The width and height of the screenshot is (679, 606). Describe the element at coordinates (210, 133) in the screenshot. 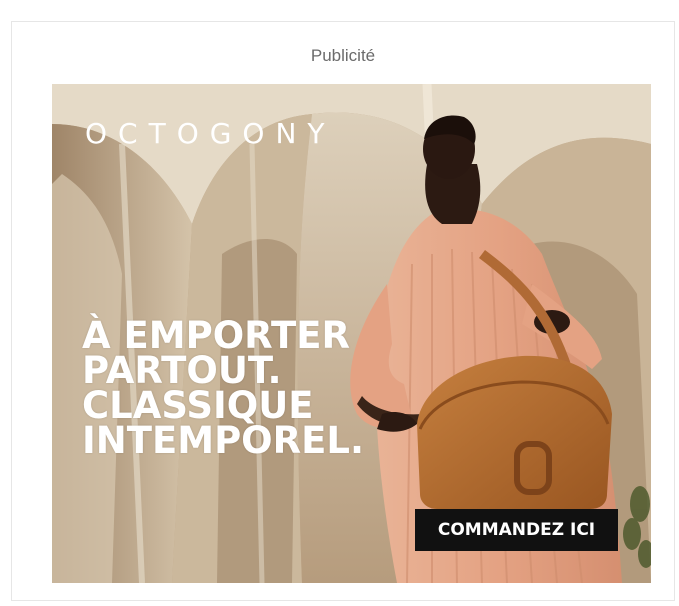

I see `brand-logo: OCTOGONY` at that location.